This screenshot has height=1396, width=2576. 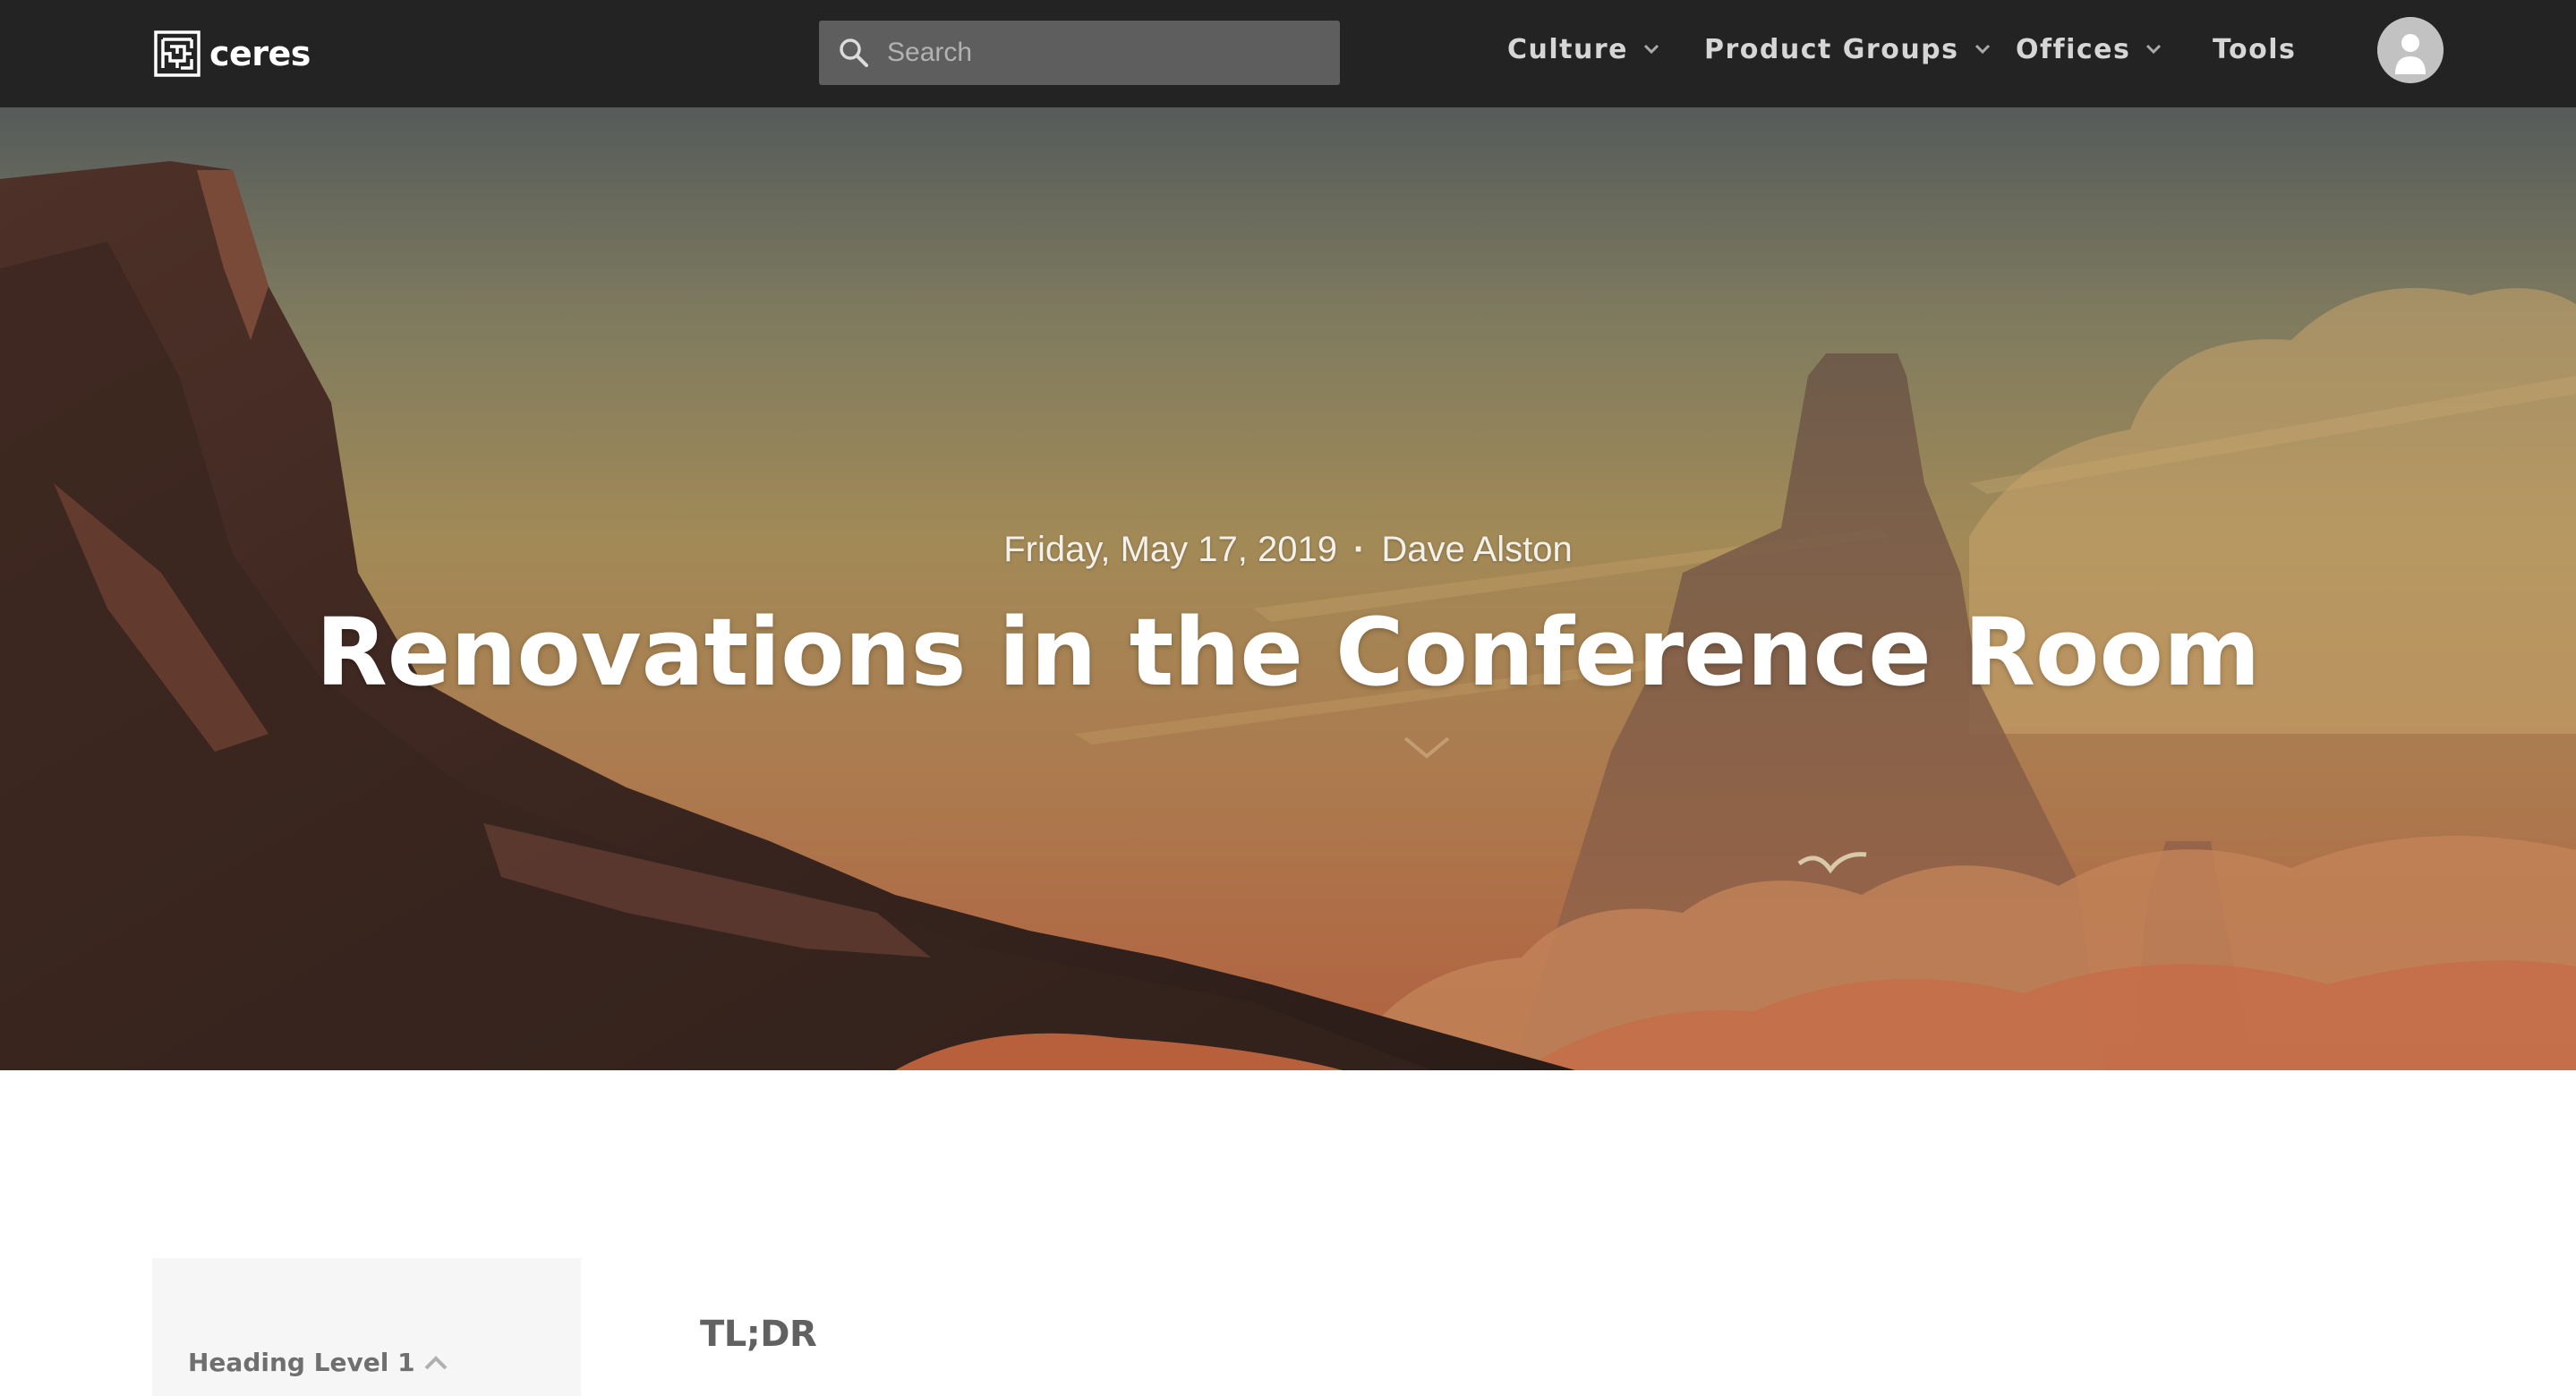 What do you see at coordinates (435, 1363) in the screenshot?
I see `chevron-up-icon` at bounding box center [435, 1363].